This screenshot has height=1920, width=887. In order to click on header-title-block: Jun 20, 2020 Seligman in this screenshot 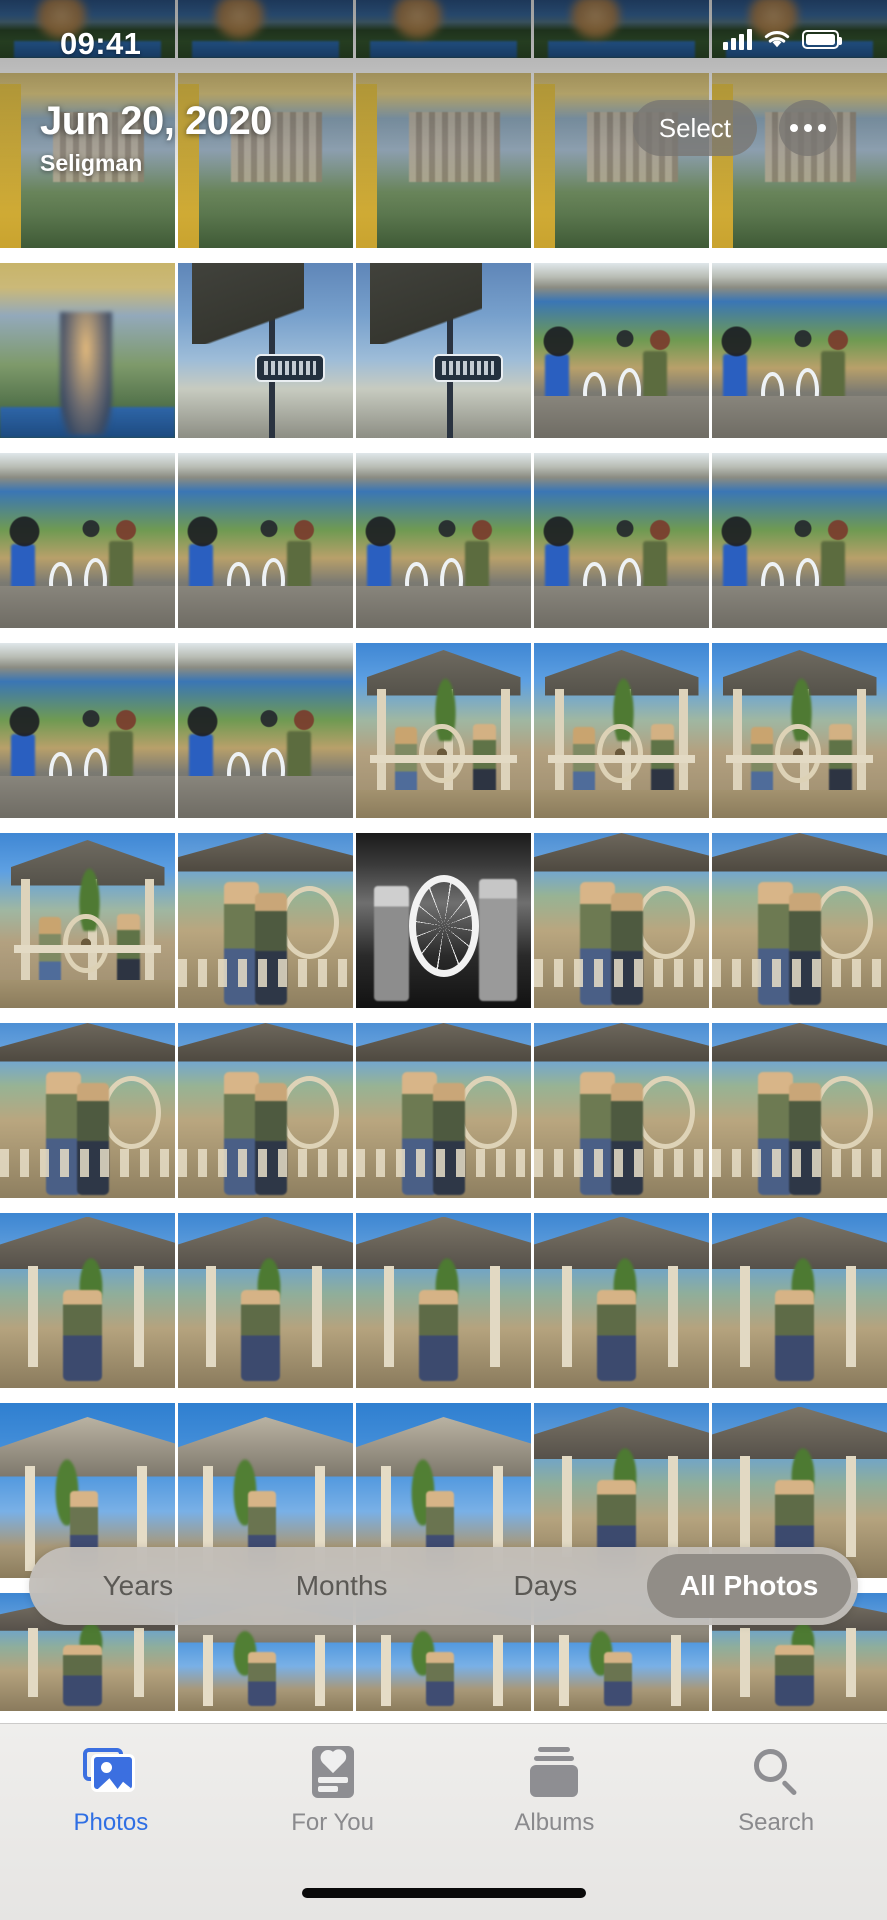, I will do `click(156, 138)`.